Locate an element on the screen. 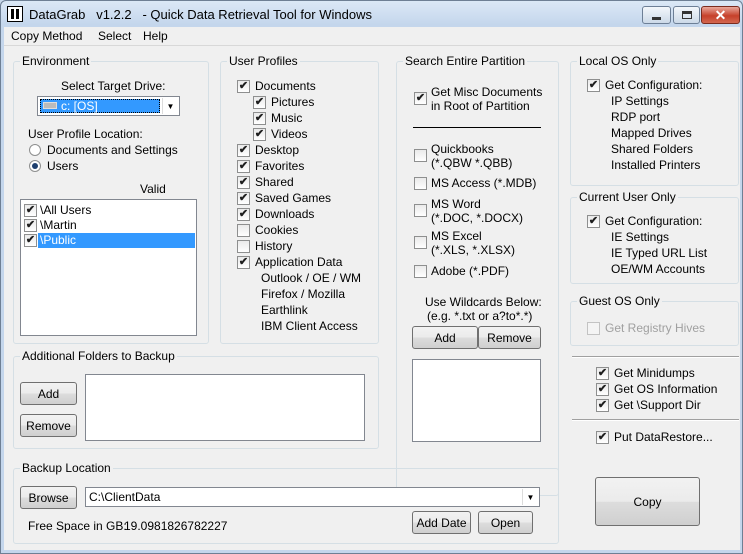 This screenshot has height=554, width=743. quickbooks-line1: Quickbooks is located at coordinates (462, 149).